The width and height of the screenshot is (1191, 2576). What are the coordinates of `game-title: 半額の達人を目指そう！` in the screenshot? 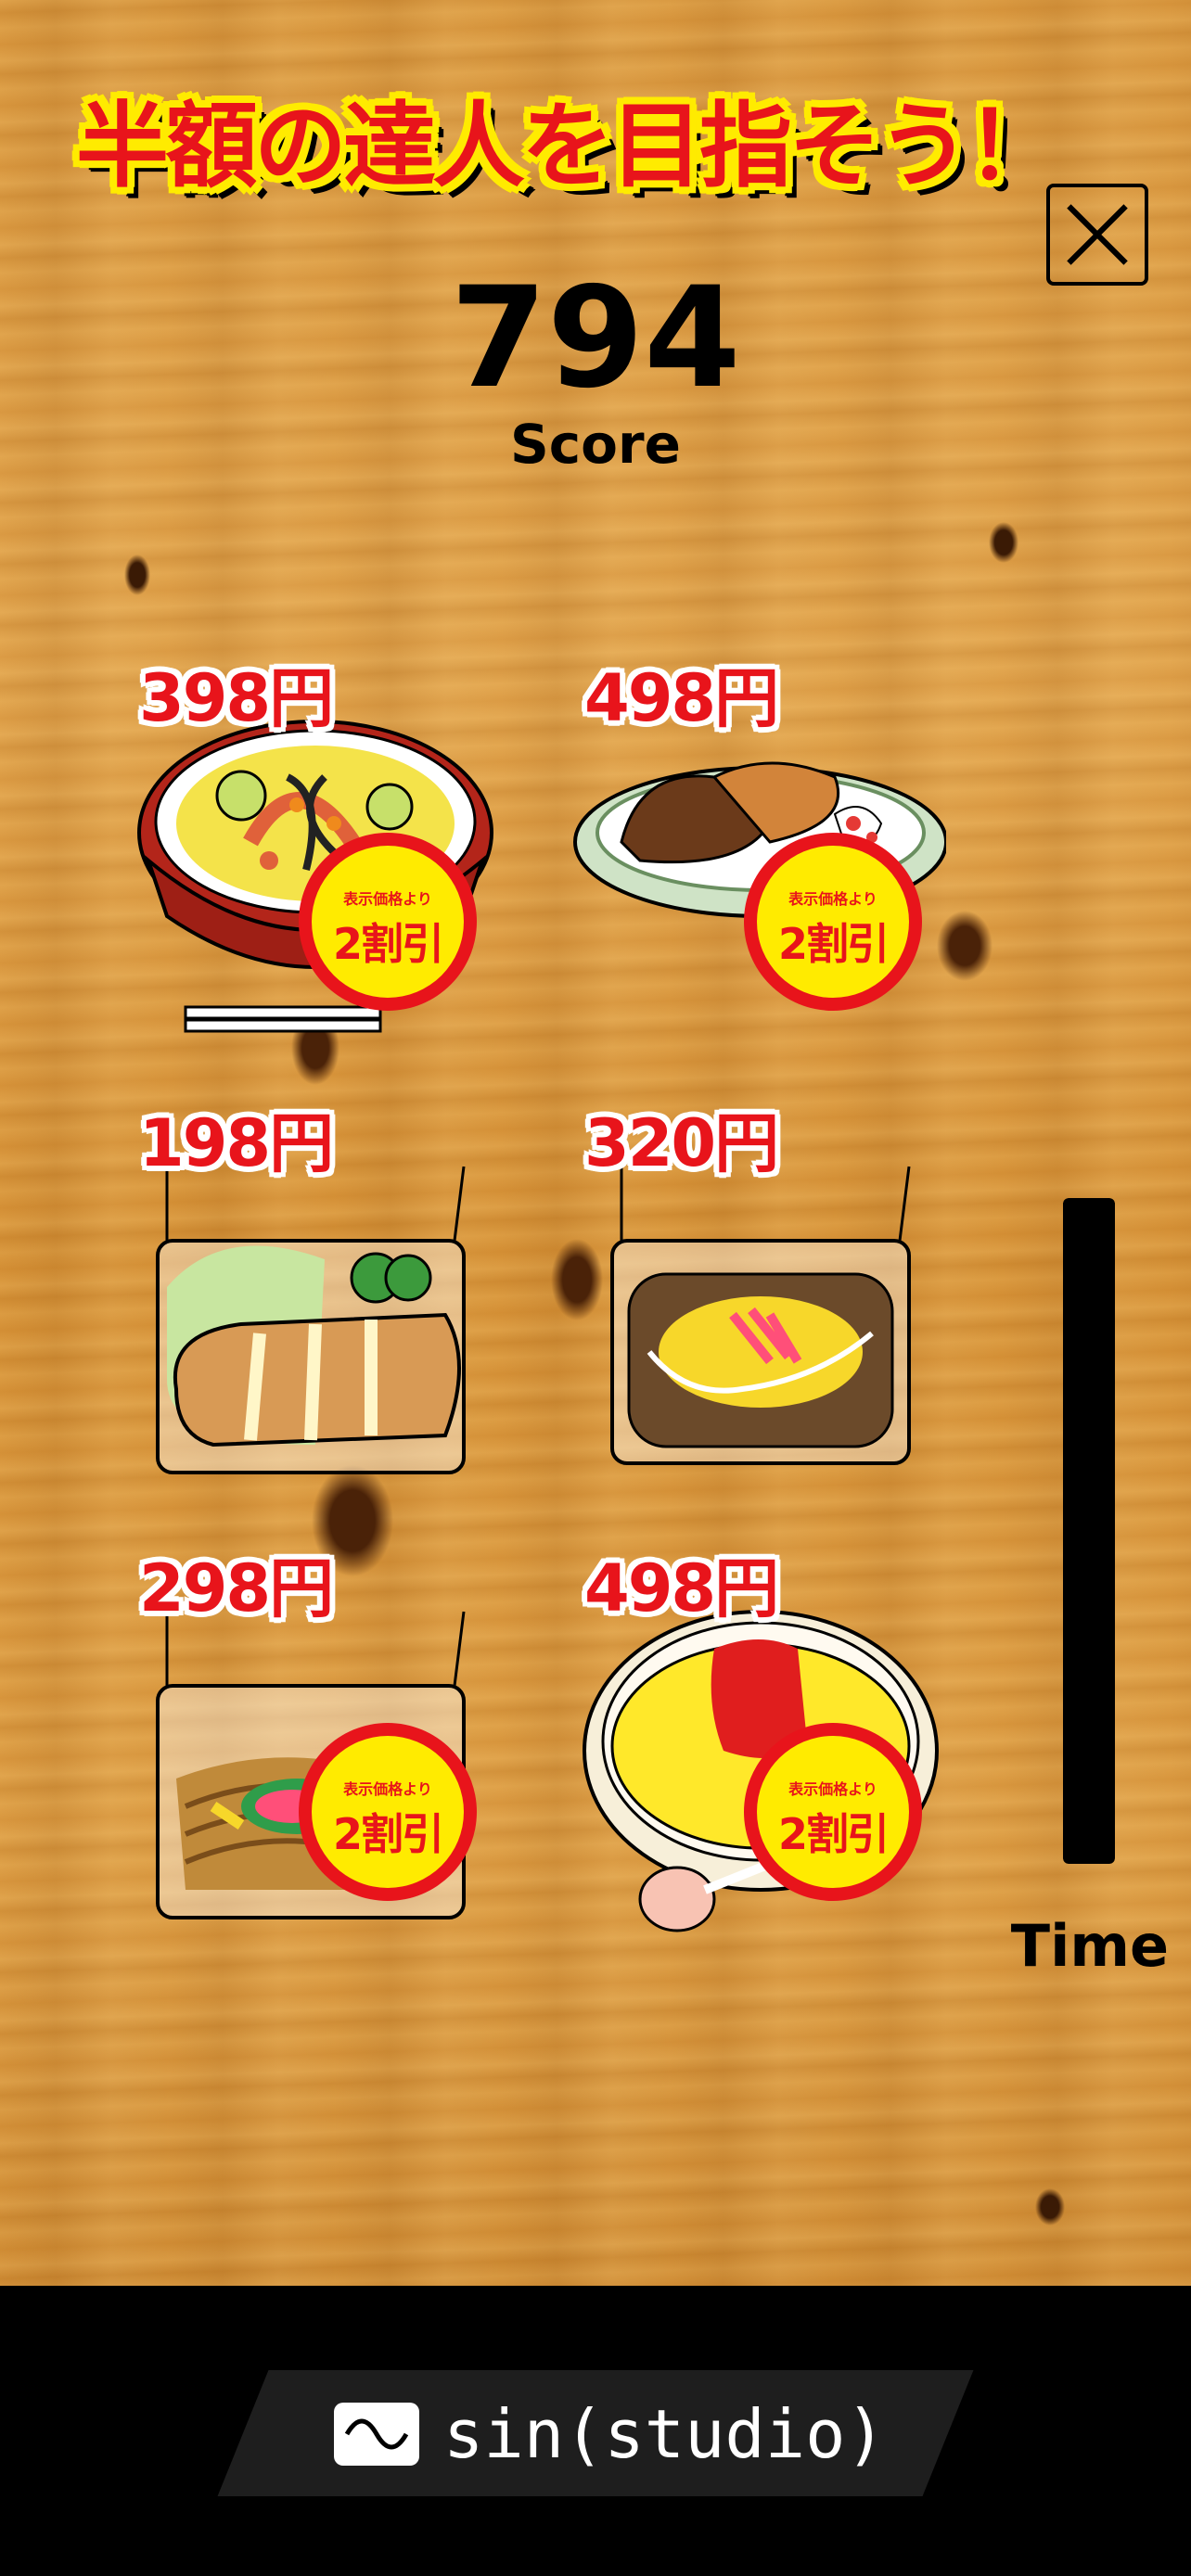 It's located at (567, 146).